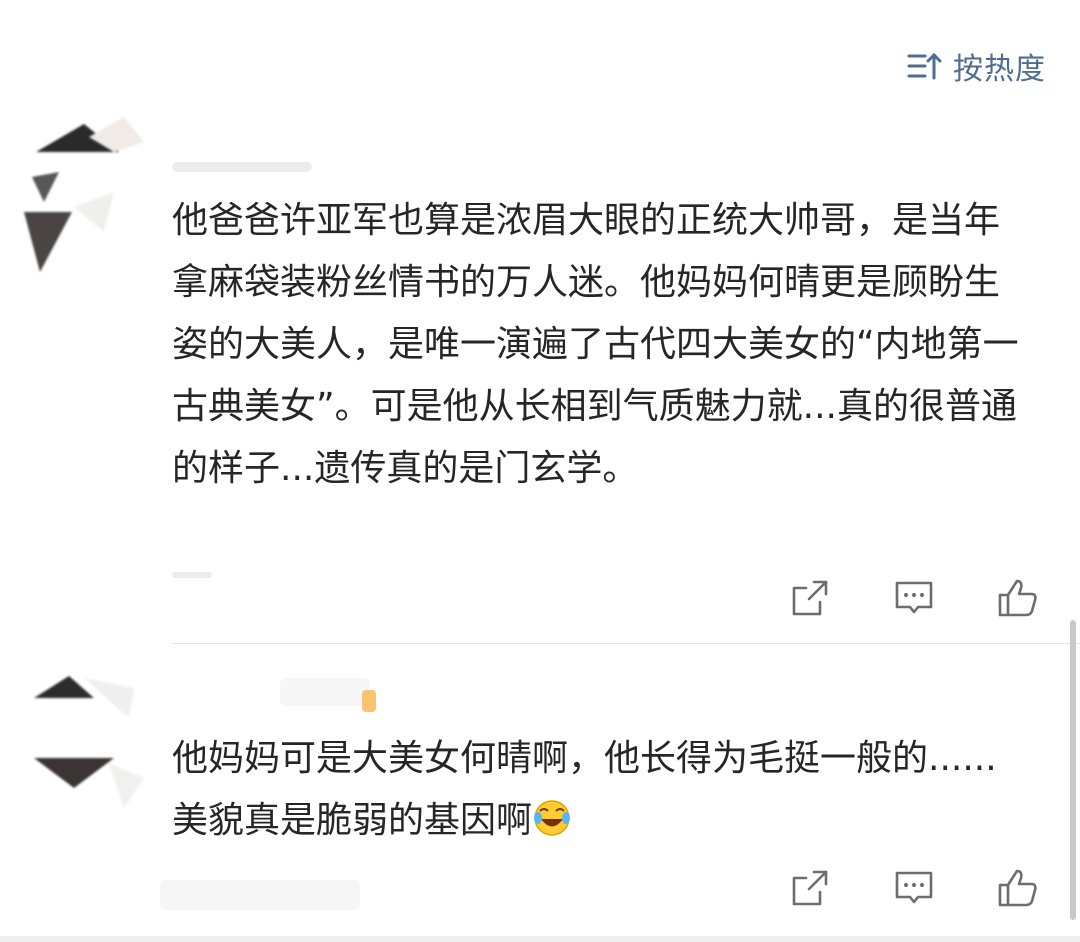 This screenshot has width=1080, height=942. Describe the element at coordinates (552, 816) in the screenshot. I see `laugh-cry-emoji` at that location.